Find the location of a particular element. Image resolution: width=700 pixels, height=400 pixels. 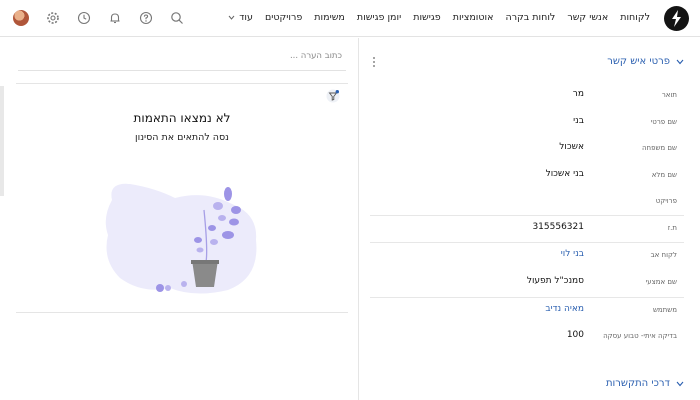

help-icon is located at coordinates (146, 18).